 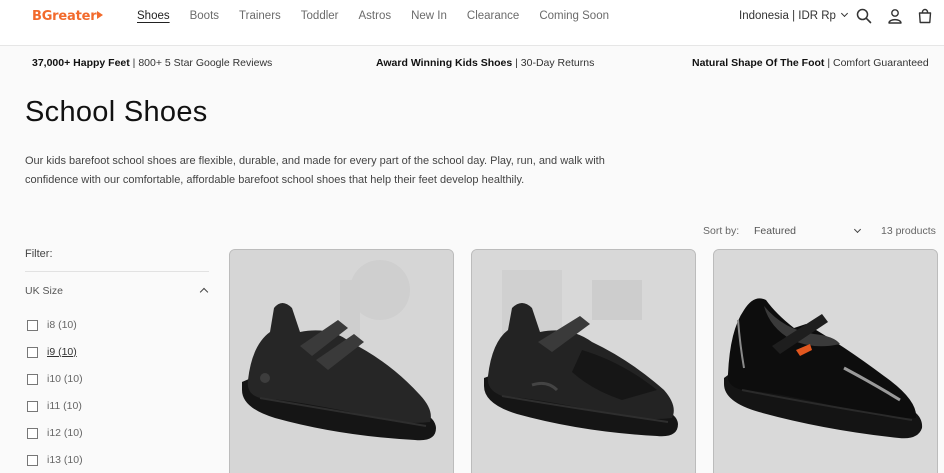 What do you see at coordinates (260, 16) in the screenshot?
I see `nav-trainers: Trainers` at bounding box center [260, 16].